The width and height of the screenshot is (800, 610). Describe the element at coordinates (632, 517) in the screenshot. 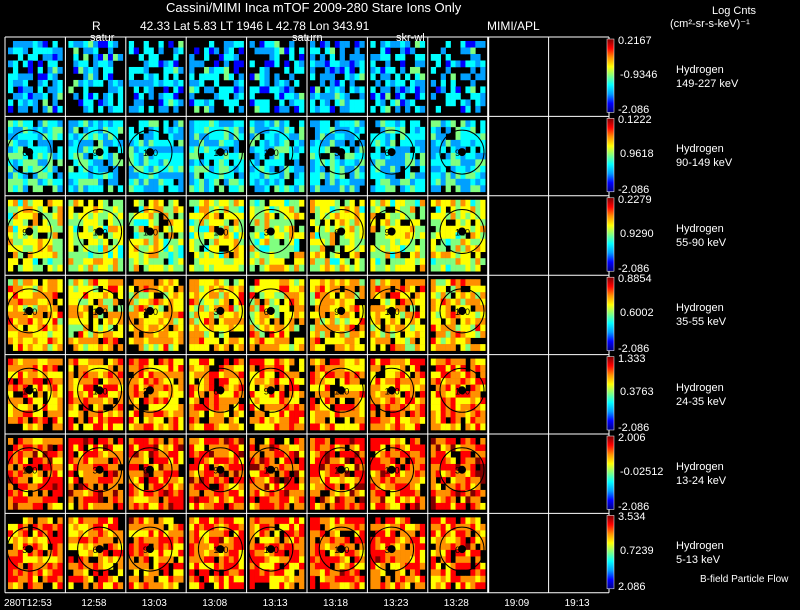

I see `colorbar-max-label: 3.534` at that location.